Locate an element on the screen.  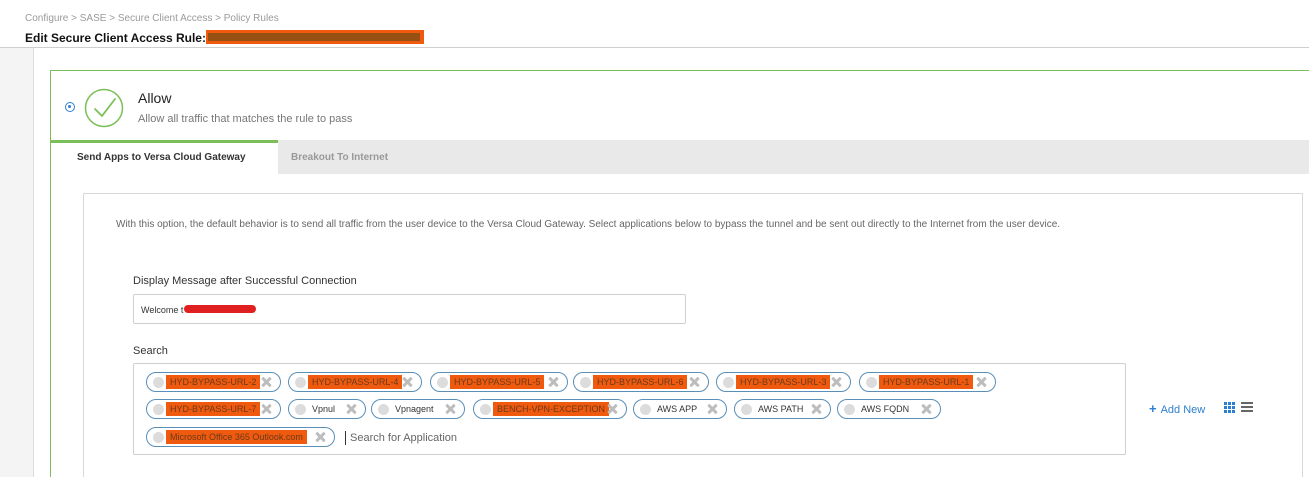
chip-label: BENCH-VPN-EXCEPTION is located at coordinates (551, 409).